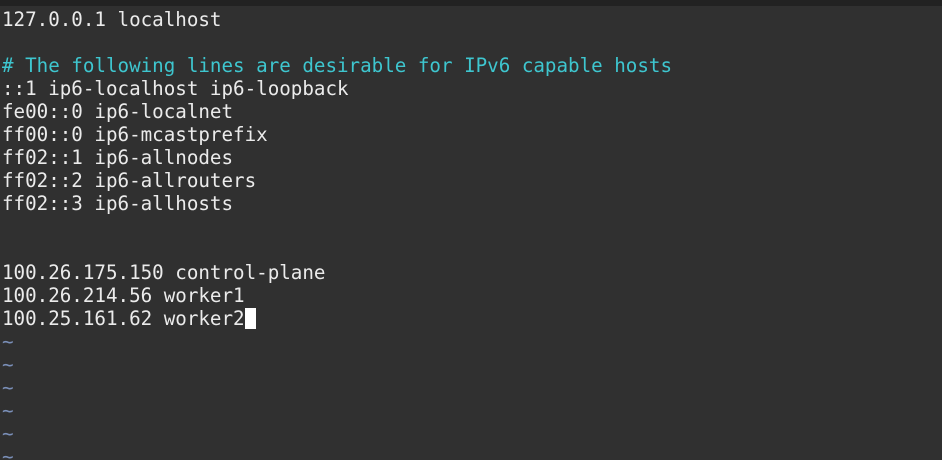 Image resolution: width=942 pixels, height=460 pixels. I want to click on line-text: 100.26.214.56 worker1, so click(123, 295).